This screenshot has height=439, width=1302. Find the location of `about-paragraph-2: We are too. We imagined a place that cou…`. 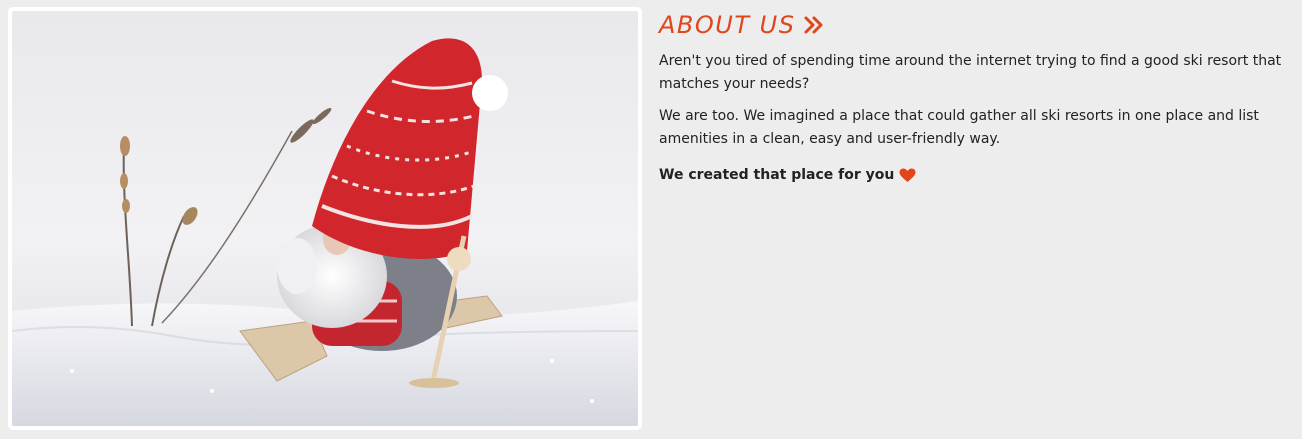

about-paragraph-2: We are too. We imagined a place that cou… is located at coordinates (959, 127).